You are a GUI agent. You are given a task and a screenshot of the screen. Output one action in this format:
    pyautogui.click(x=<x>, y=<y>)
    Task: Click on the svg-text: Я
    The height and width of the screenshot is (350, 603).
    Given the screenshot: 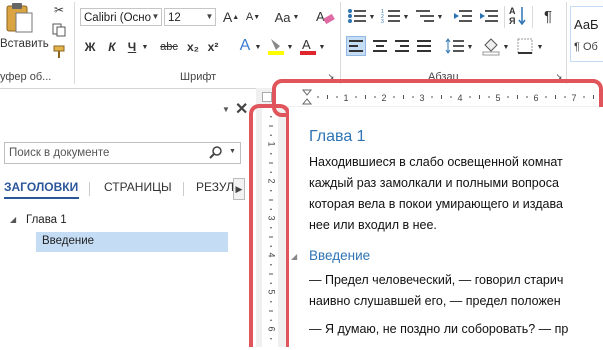 What is the action you would take?
    pyautogui.click(x=512, y=21)
    